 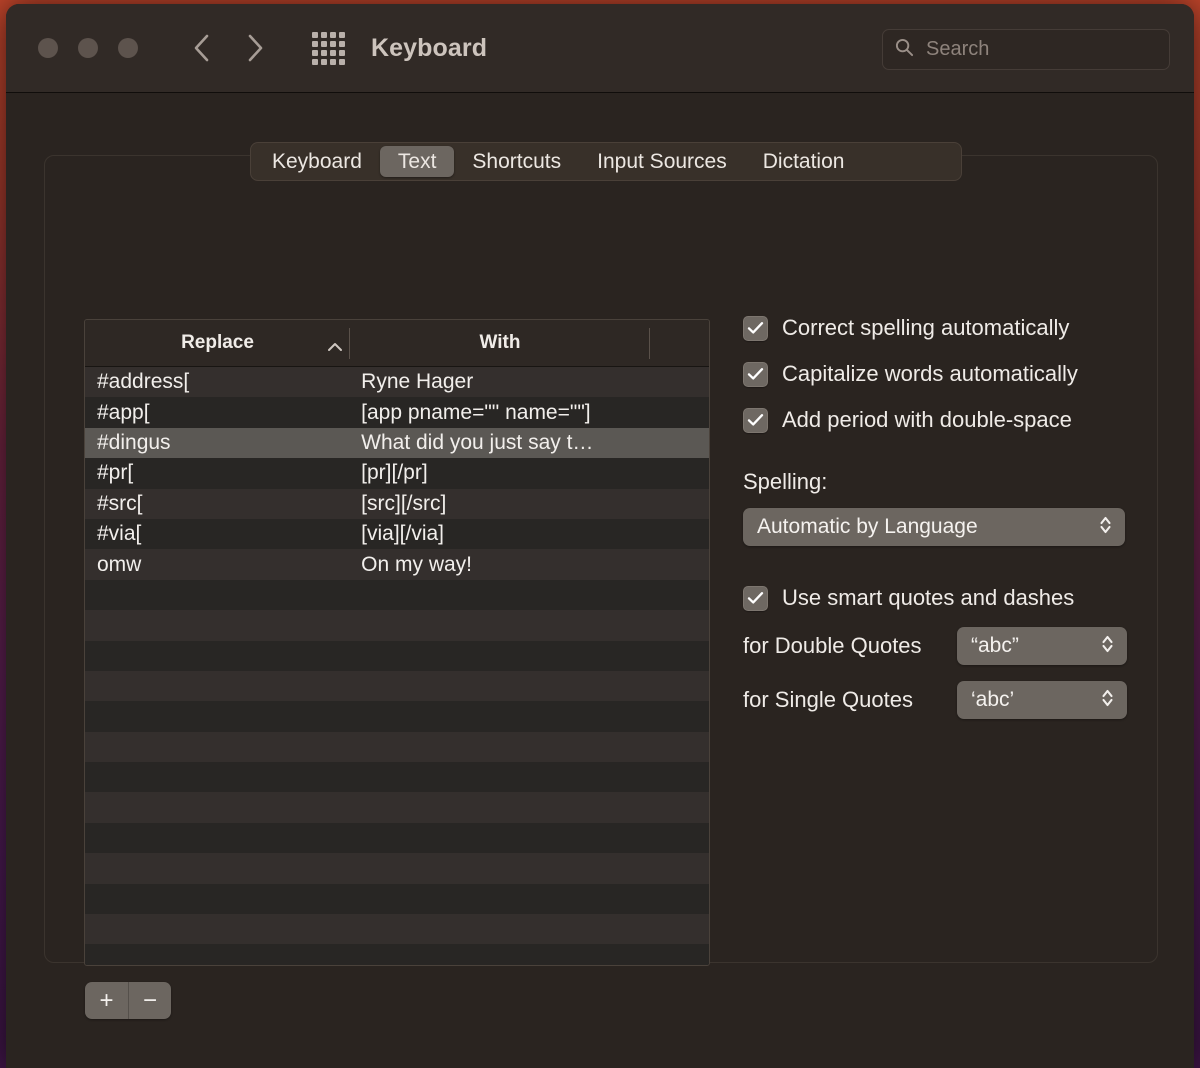 I want to click on window-titlebar: Keyboard Search, so click(x=600, y=48).